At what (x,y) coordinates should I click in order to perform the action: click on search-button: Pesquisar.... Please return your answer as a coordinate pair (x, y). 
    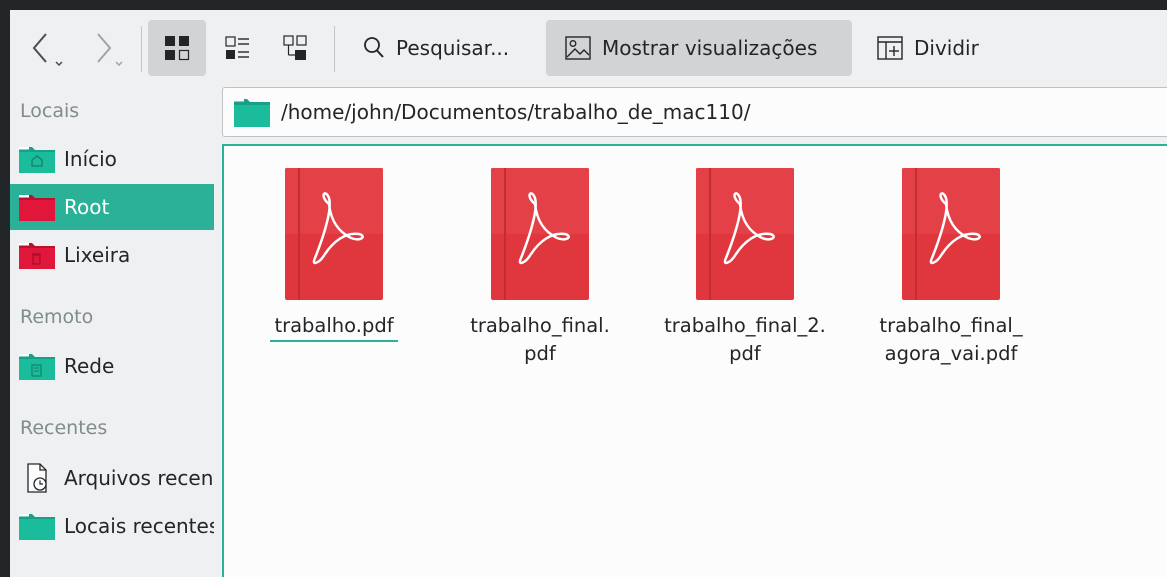
    Looking at the image, I should click on (444, 48).